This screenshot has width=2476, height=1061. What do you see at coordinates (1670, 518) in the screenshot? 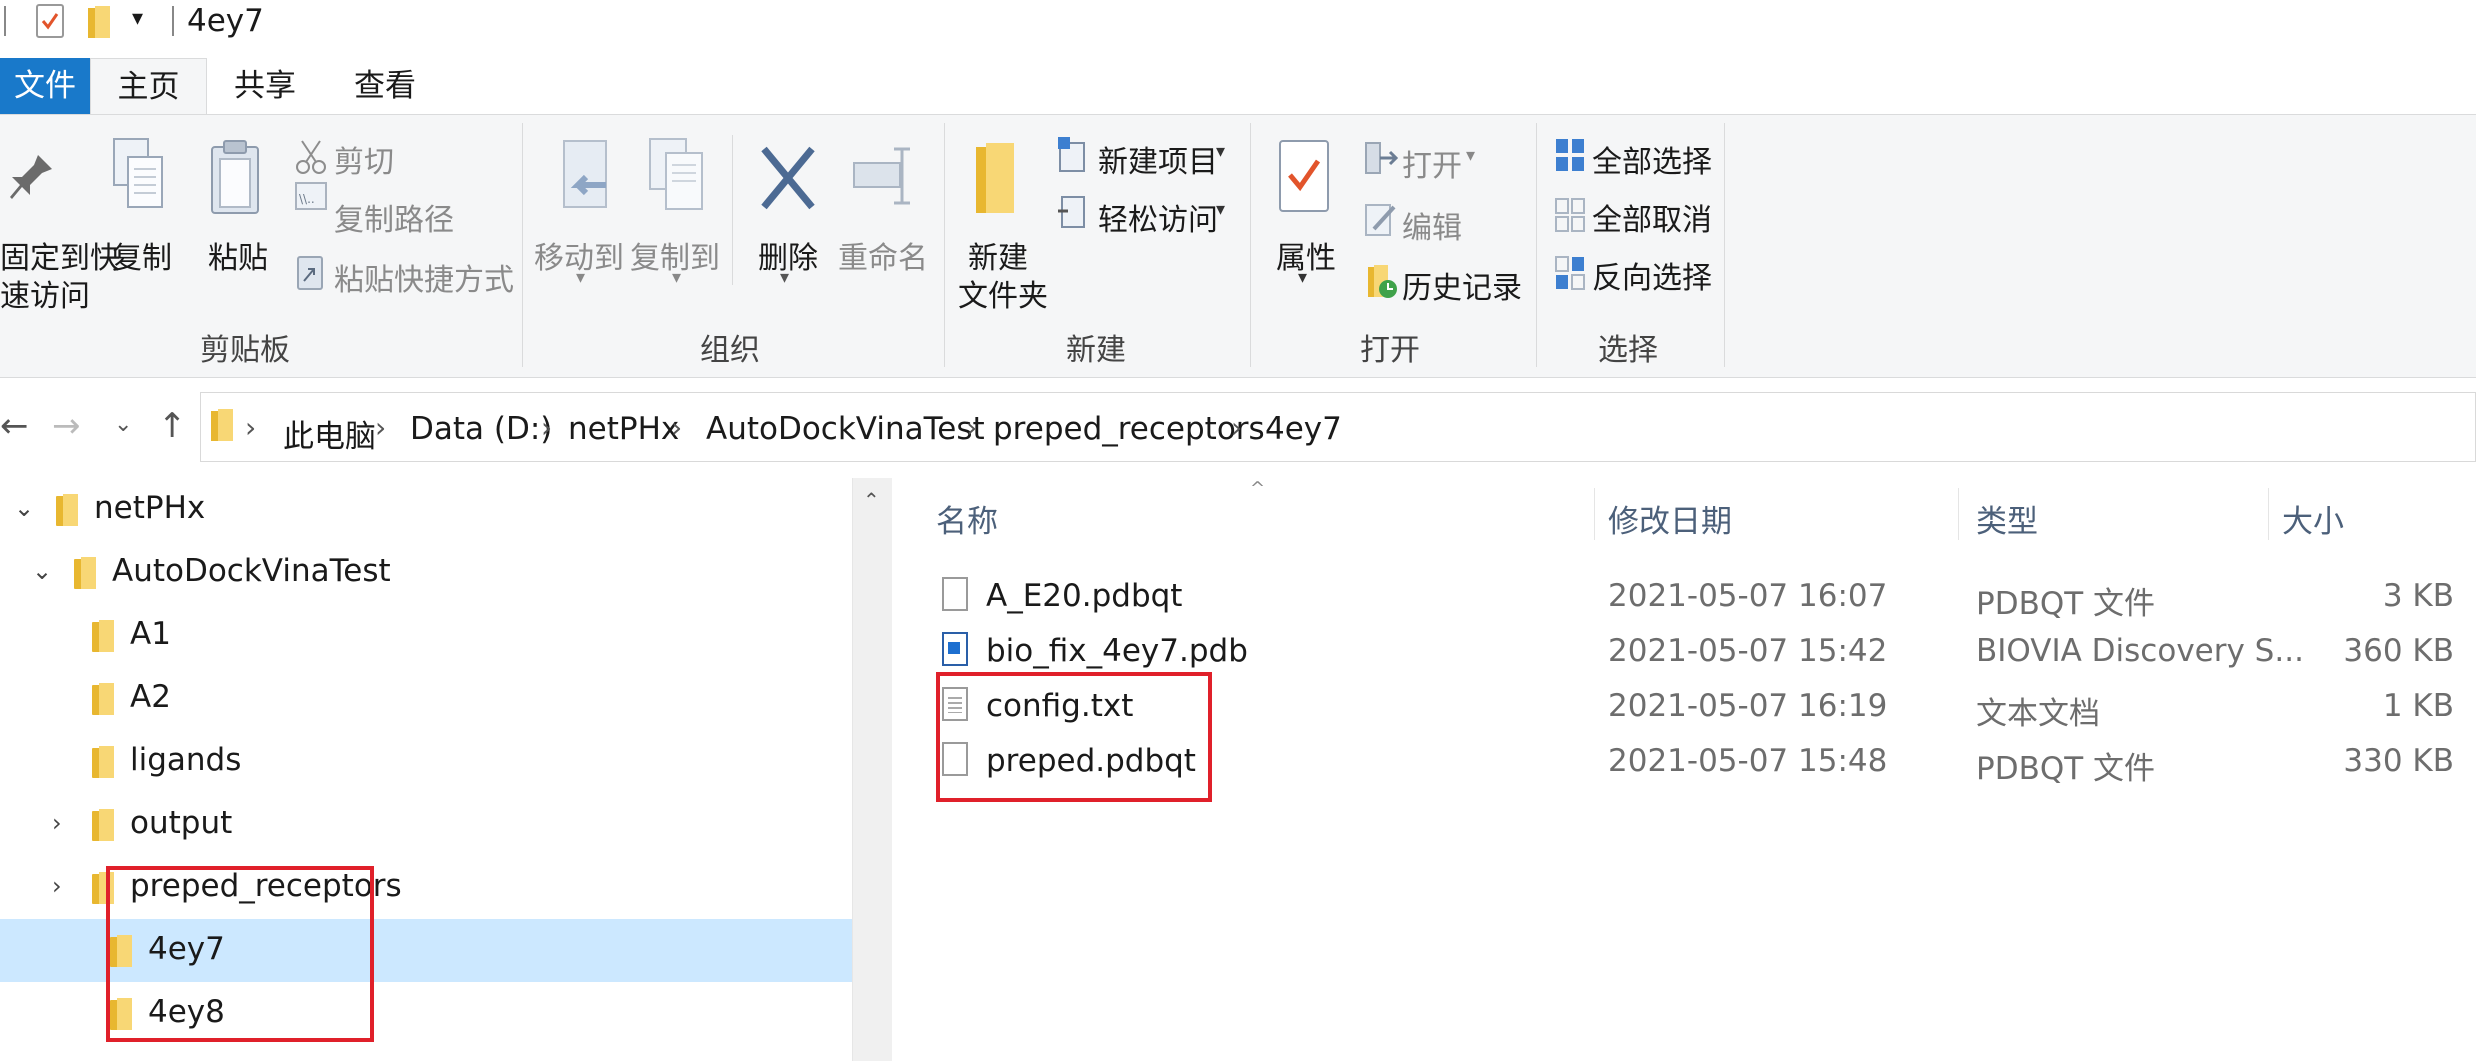
I see `column-header-date: 修改日期` at bounding box center [1670, 518].